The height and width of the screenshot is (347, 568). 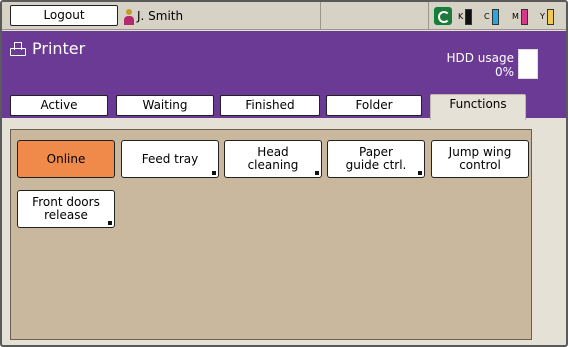 I want to click on toner-label: Y, so click(x=542, y=16).